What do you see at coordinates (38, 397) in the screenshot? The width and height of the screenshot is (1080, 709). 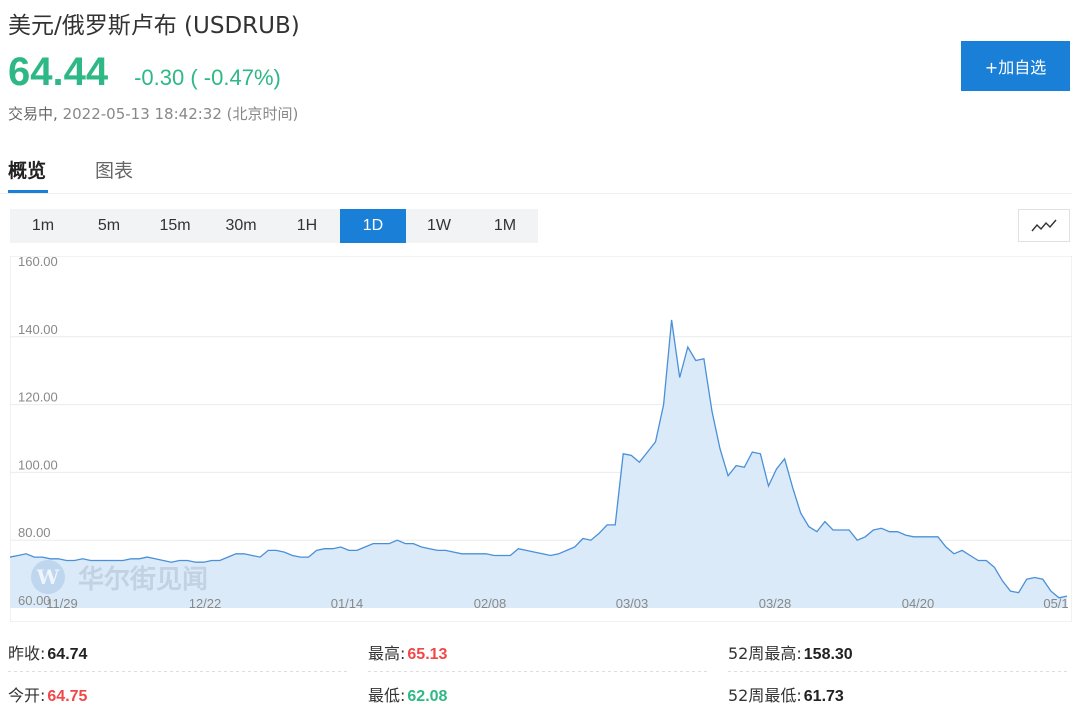 I see `y-tick-label: 120.00` at bounding box center [38, 397].